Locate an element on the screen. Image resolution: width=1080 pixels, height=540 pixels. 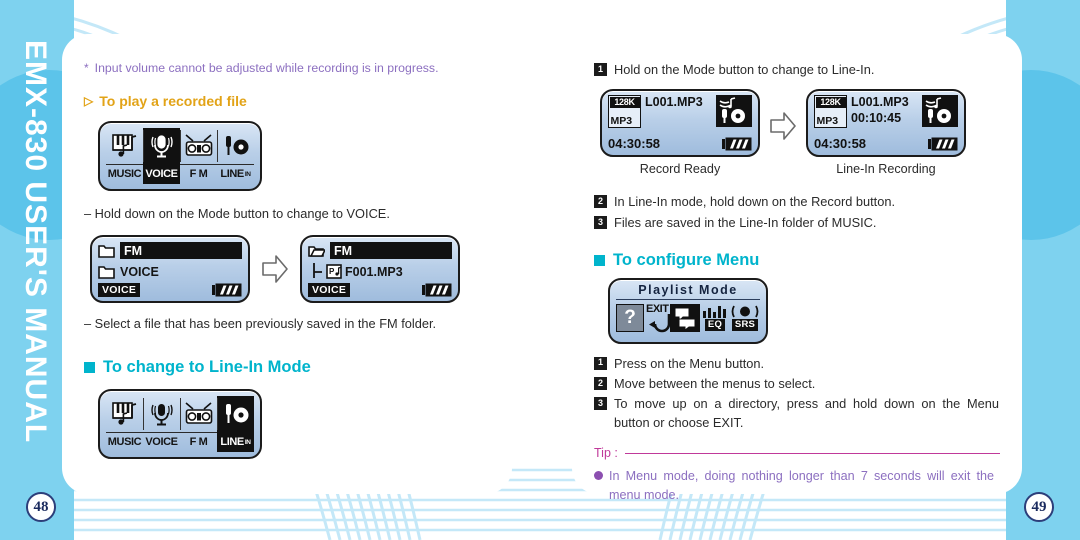
lcd-top-row: 128K MP3 L001.MP3 is located at coordinates (680, 115).